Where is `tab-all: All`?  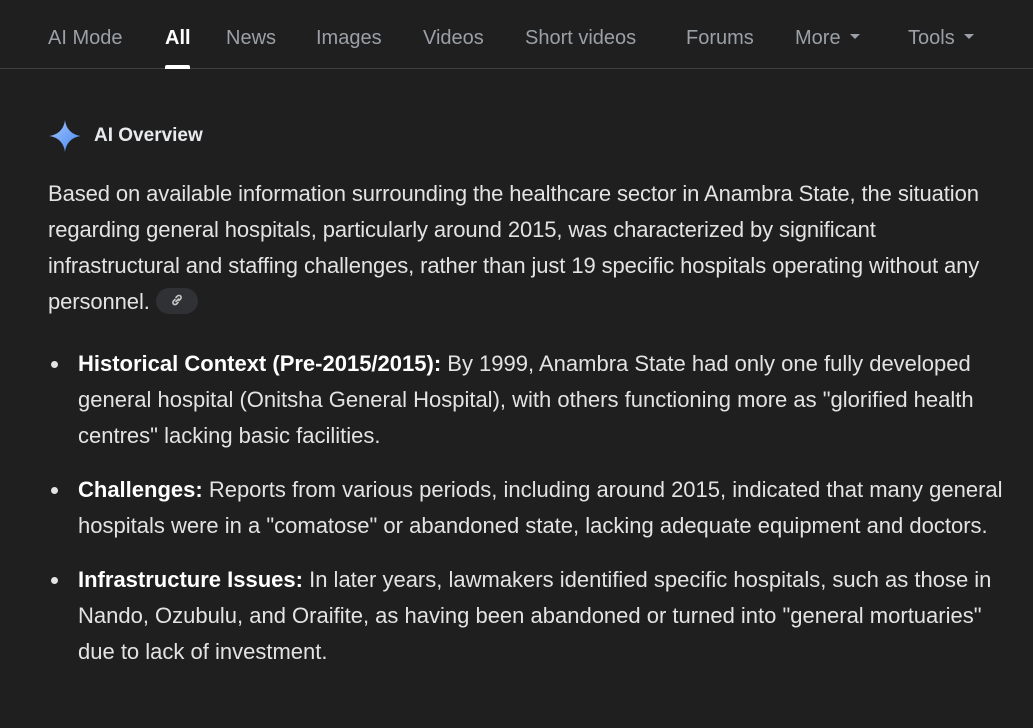 tab-all: All is located at coordinates (178, 38).